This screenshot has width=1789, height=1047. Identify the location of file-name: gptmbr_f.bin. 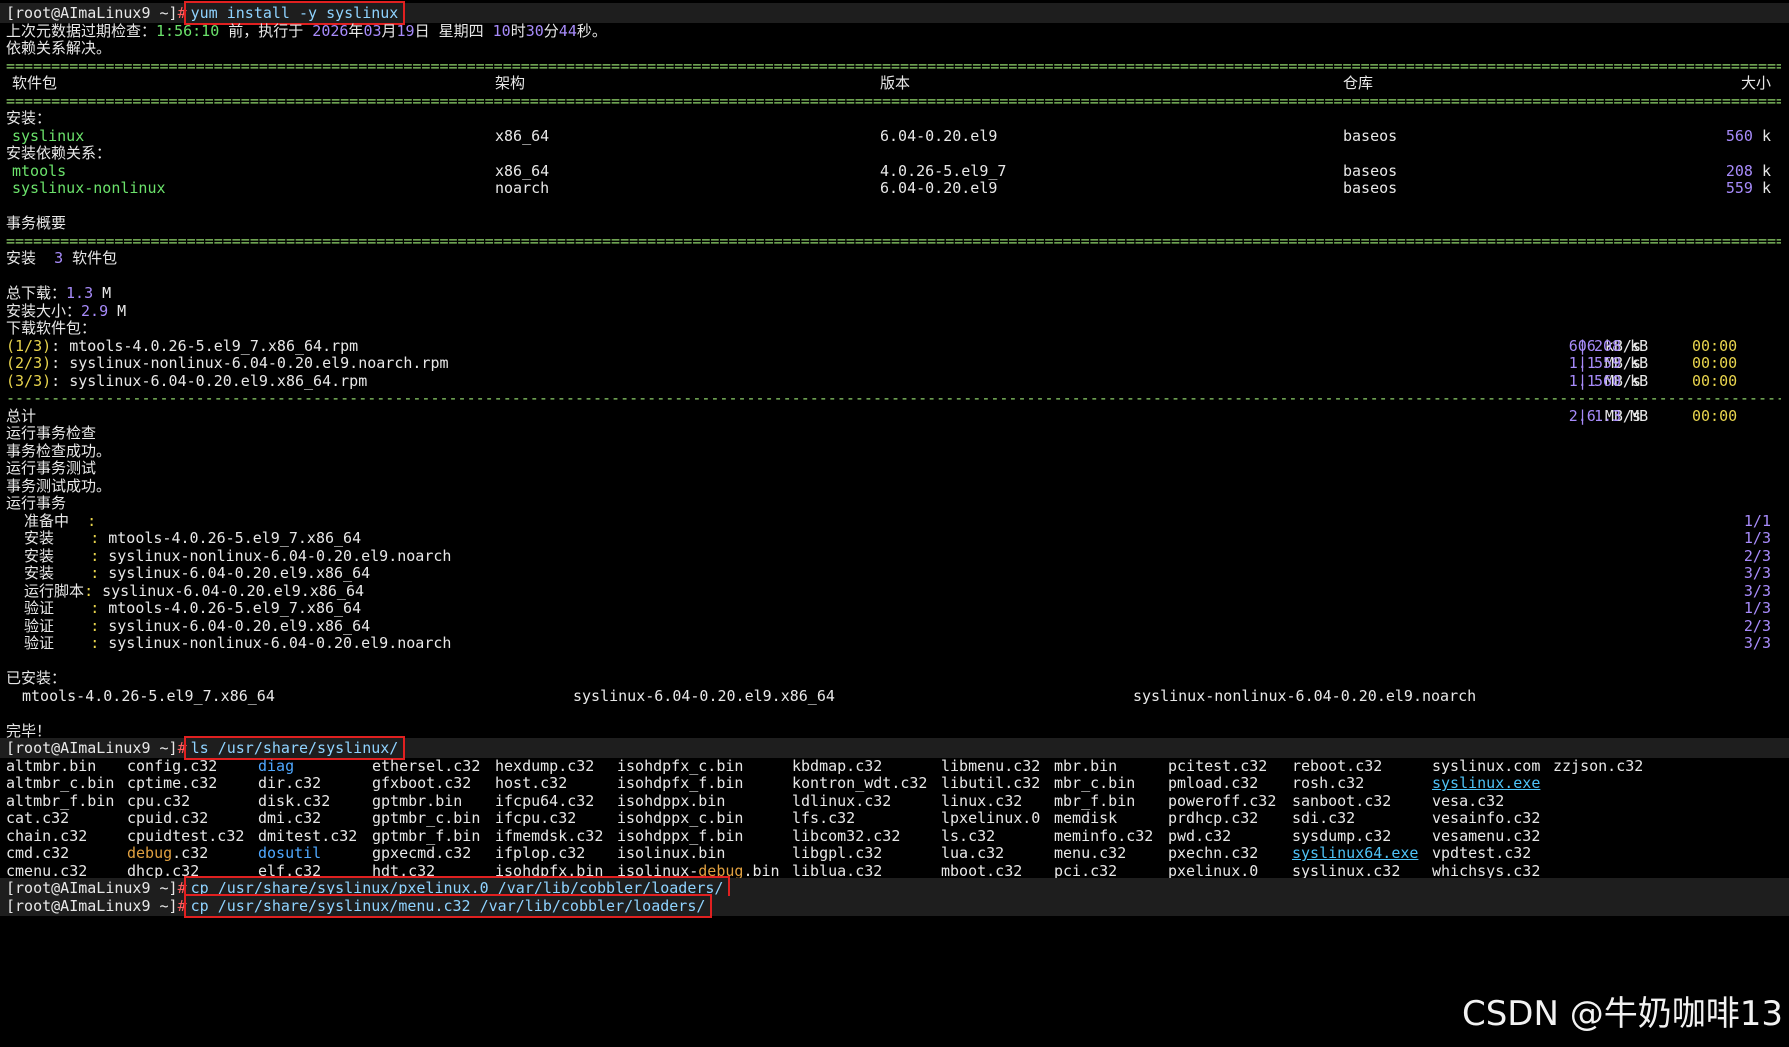
(426, 835).